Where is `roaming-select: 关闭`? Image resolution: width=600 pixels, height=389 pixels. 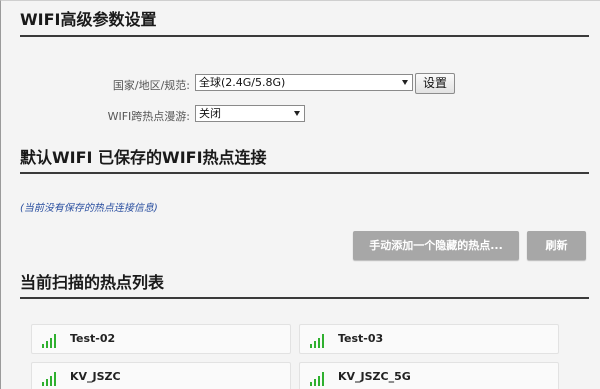 roaming-select: 关闭 is located at coordinates (250, 113).